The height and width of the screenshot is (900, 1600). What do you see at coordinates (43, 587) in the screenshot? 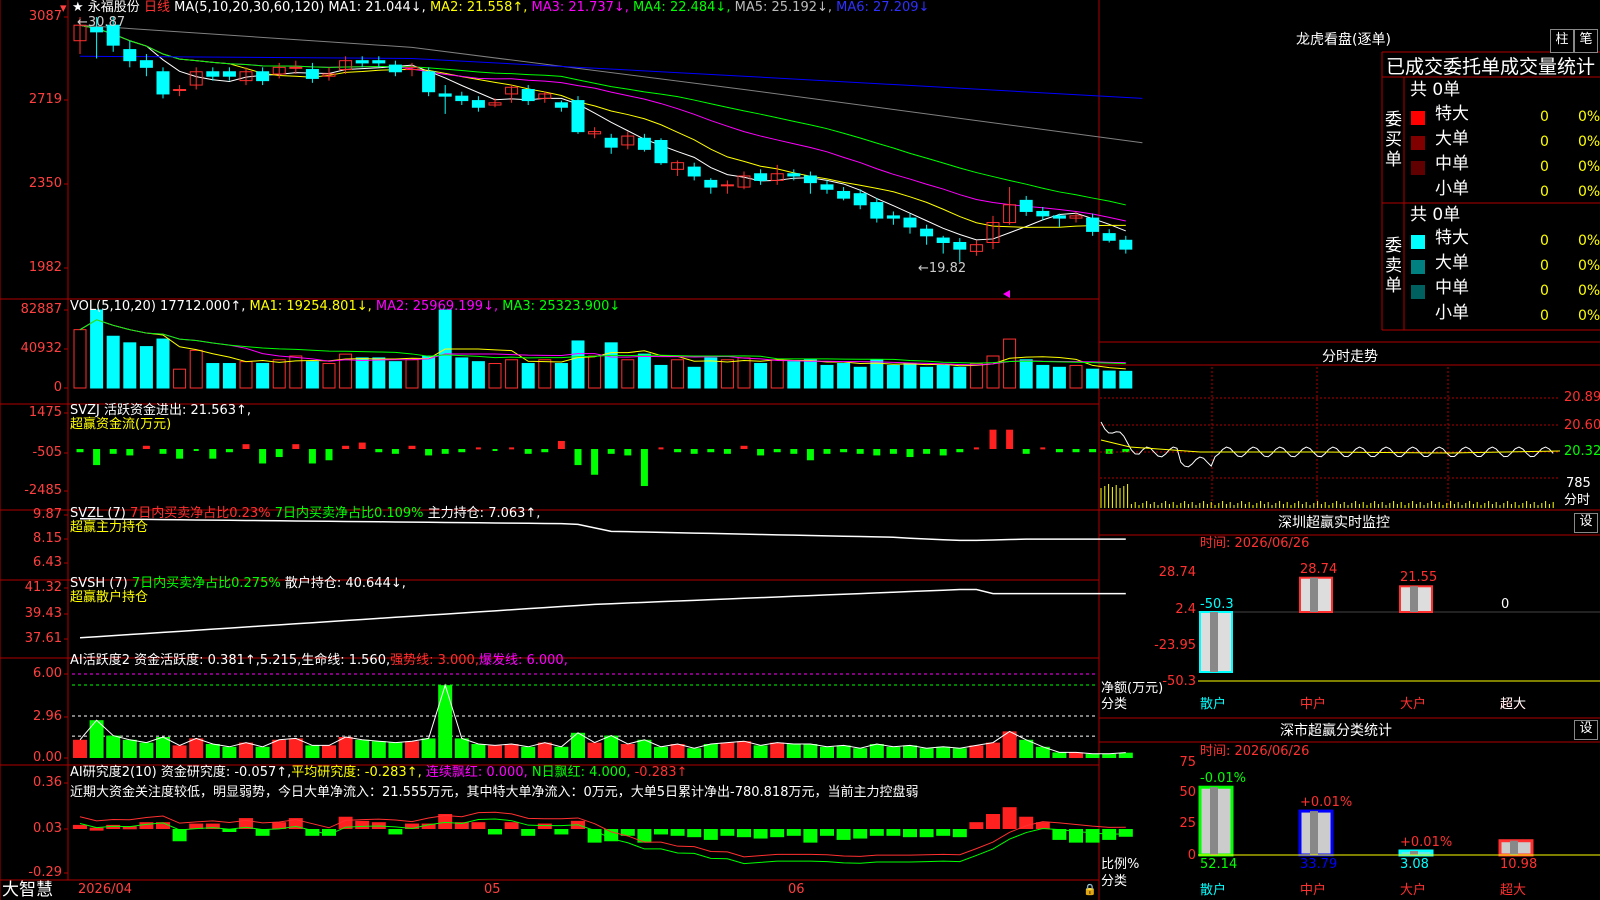
I see `svsh-axis-label: 41.32` at bounding box center [43, 587].